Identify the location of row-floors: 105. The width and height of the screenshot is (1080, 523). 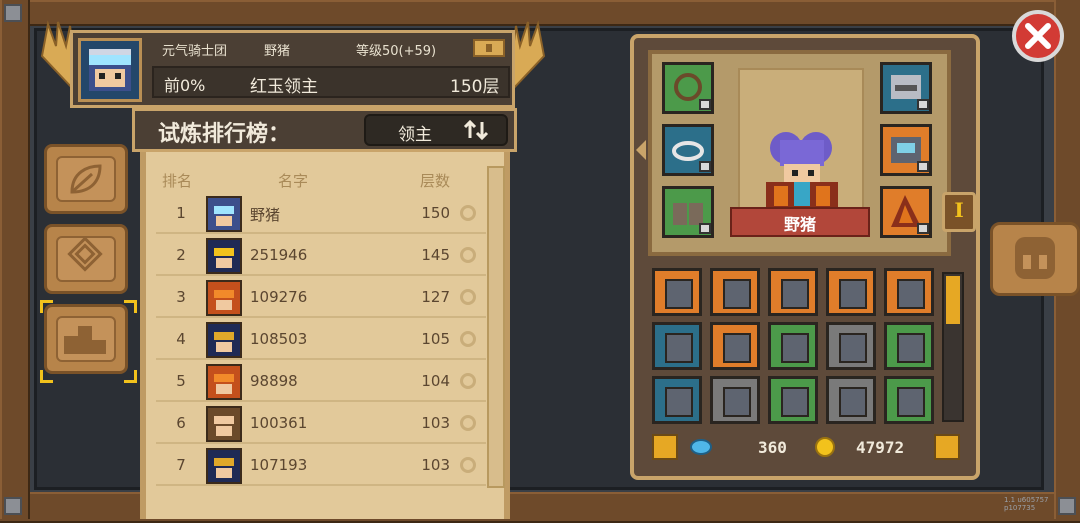
(435, 339).